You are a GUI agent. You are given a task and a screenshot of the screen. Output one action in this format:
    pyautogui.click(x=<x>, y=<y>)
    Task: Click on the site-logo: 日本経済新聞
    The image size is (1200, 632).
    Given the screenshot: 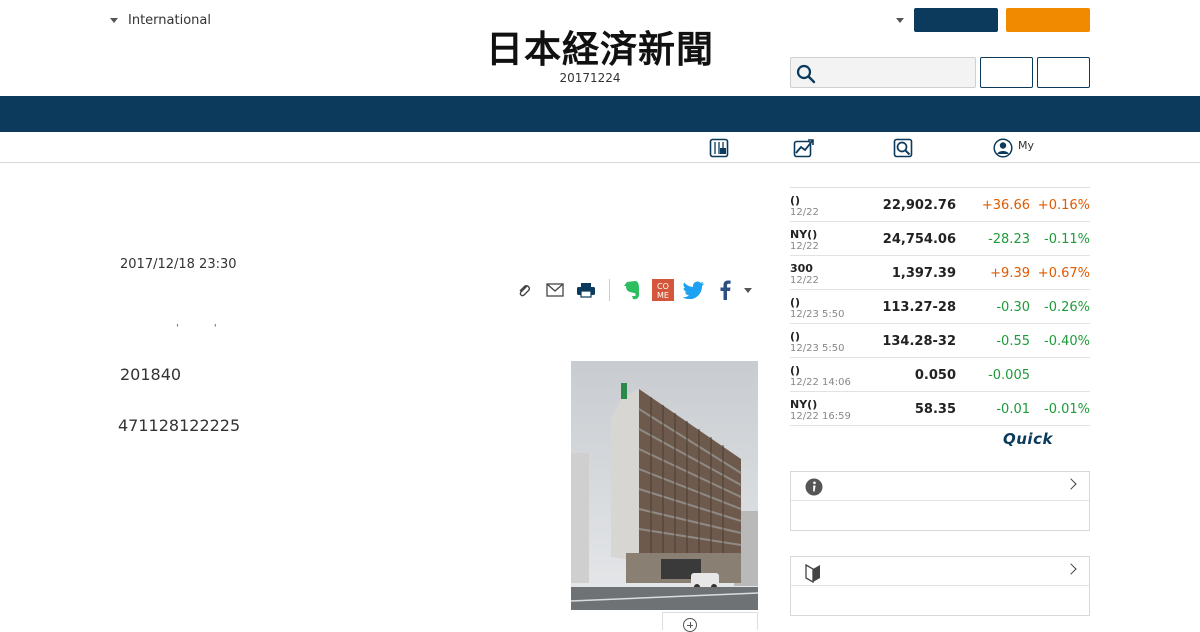 What is the action you would take?
    pyautogui.click(x=600, y=48)
    